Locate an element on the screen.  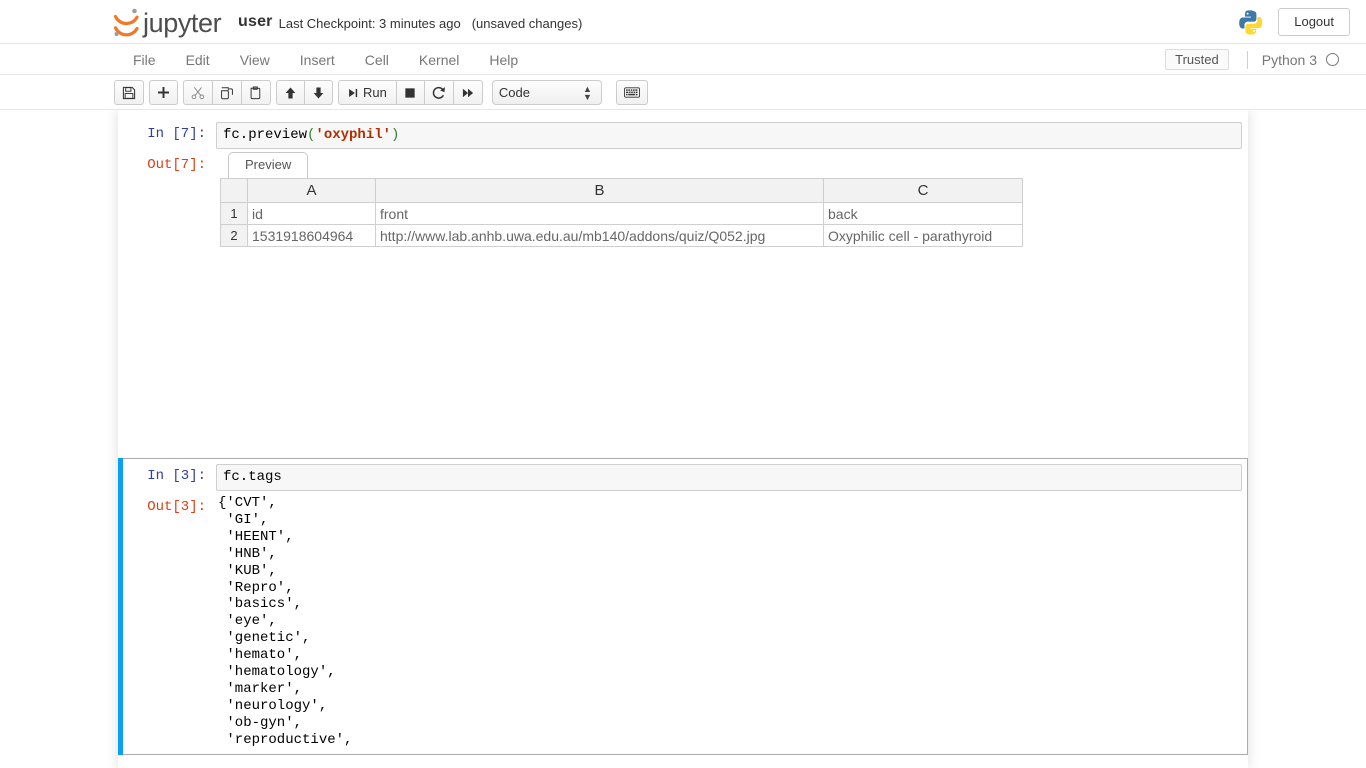
command-palette-button is located at coordinates (631, 92).